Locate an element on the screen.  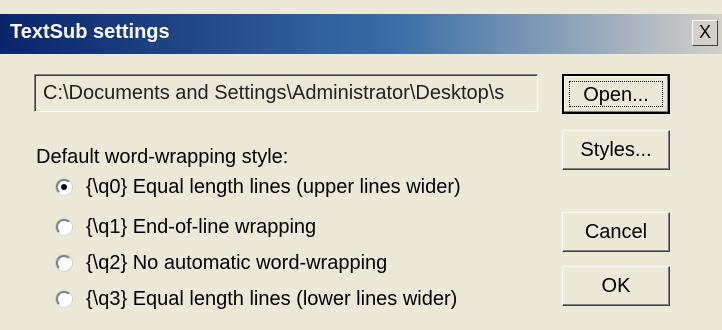
wrap-option-q1: {\q1} End-of-line wrapping is located at coordinates (186, 227).